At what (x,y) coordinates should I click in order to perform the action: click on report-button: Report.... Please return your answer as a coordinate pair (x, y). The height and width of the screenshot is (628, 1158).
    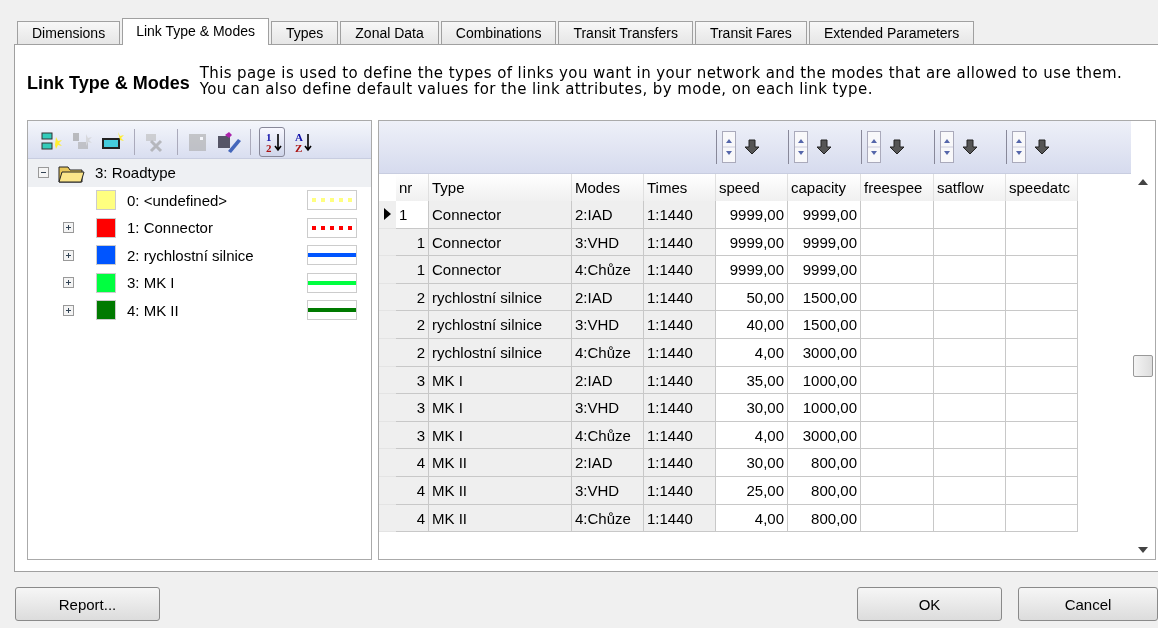
    Looking at the image, I should click on (87, 604).